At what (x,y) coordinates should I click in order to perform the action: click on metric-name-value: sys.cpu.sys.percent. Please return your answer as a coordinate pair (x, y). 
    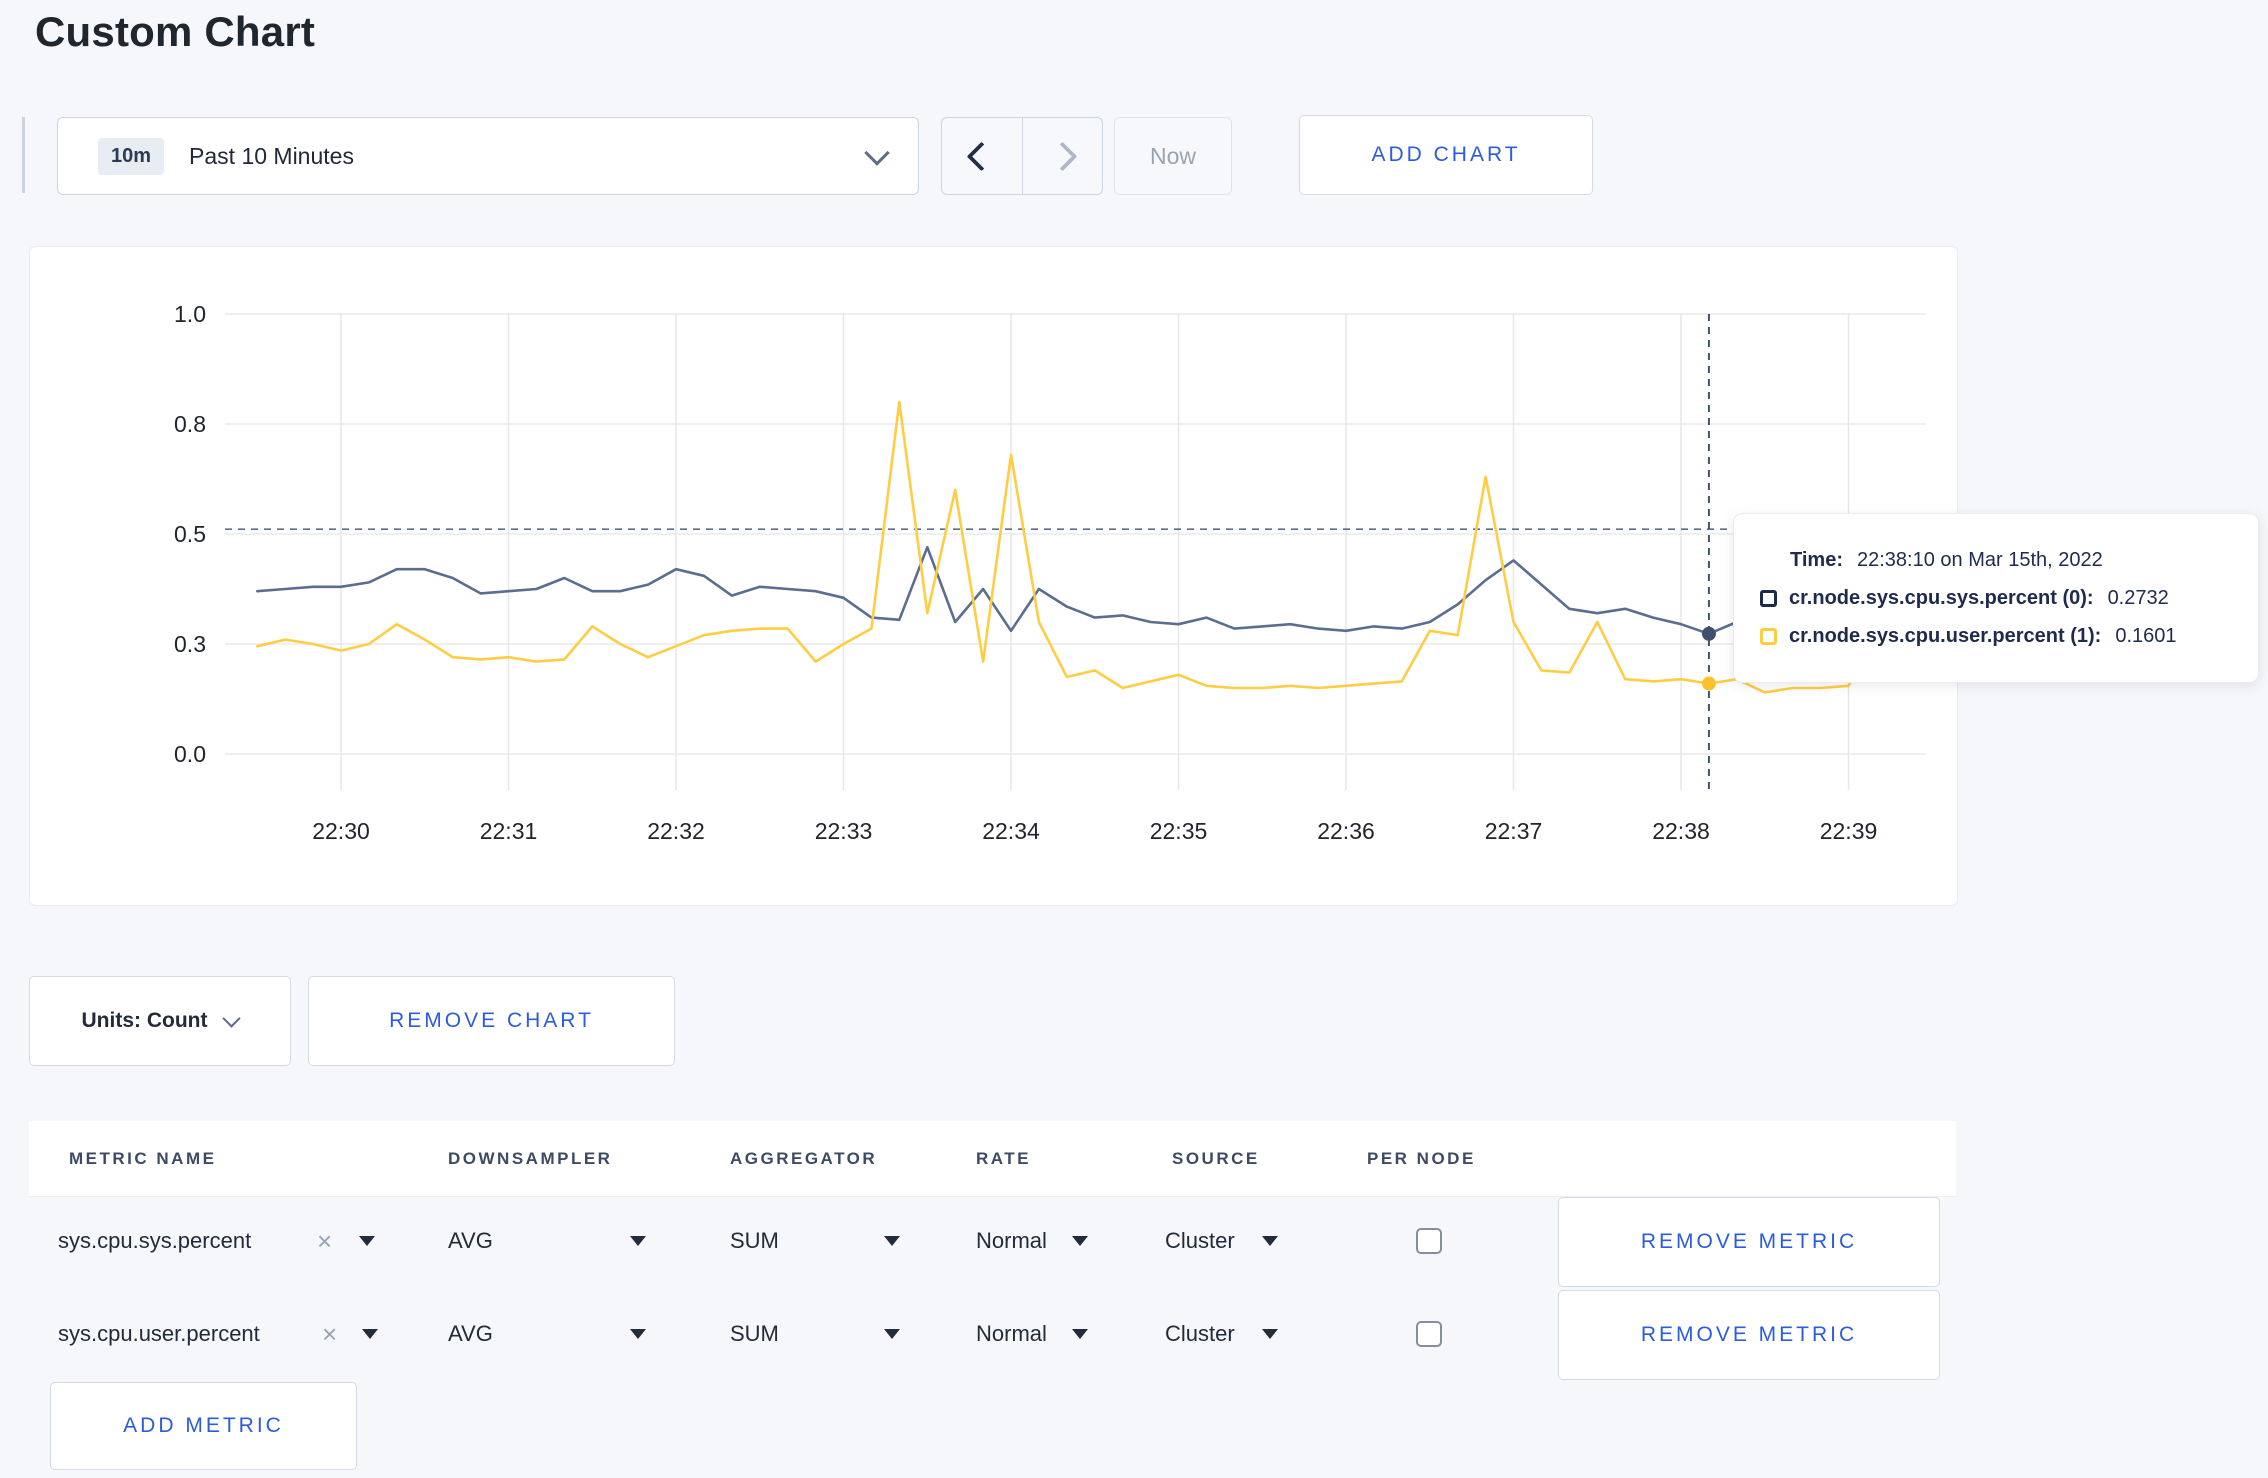
    Looking at the image, I should click on (155, 1240).